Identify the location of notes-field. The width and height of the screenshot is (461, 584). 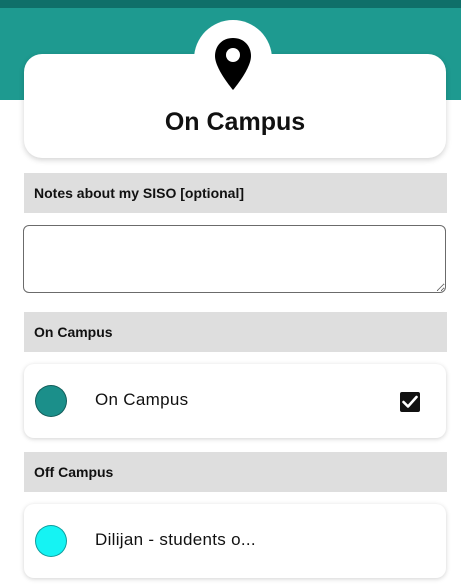
(234, 259).